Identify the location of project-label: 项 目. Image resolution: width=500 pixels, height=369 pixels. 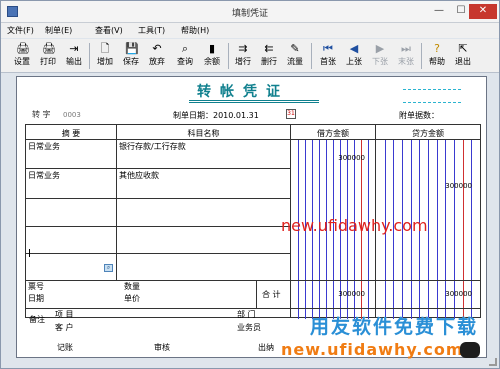
(64, 314).